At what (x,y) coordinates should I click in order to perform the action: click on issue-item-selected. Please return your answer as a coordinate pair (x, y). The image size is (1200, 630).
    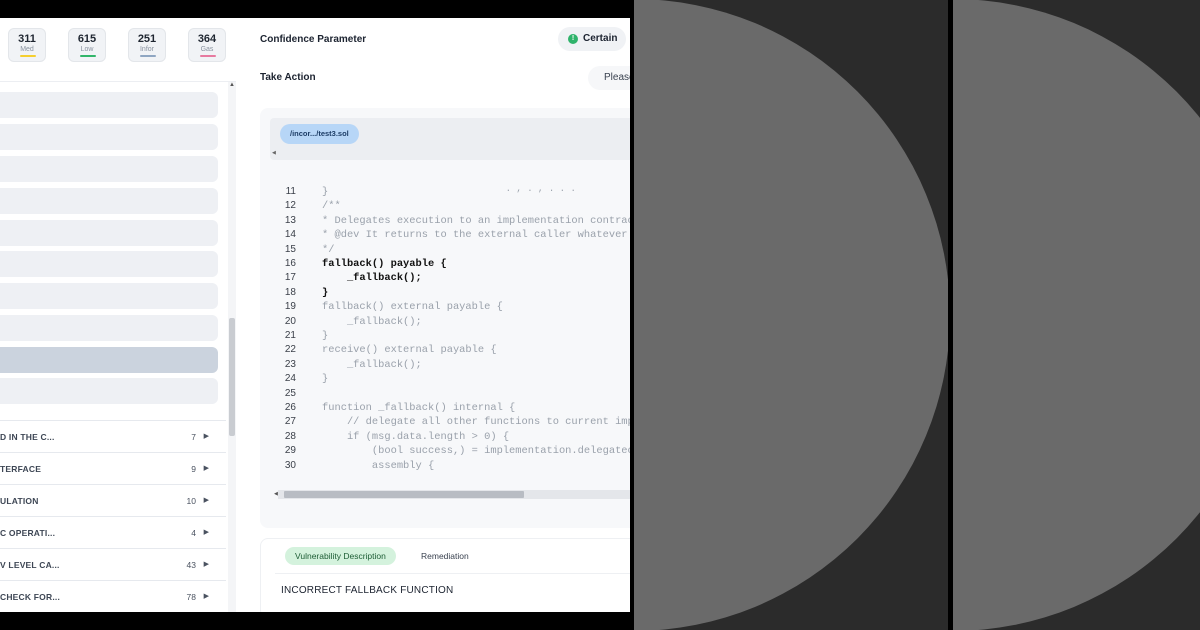
    Looking at the image, I should click on (109, 360).